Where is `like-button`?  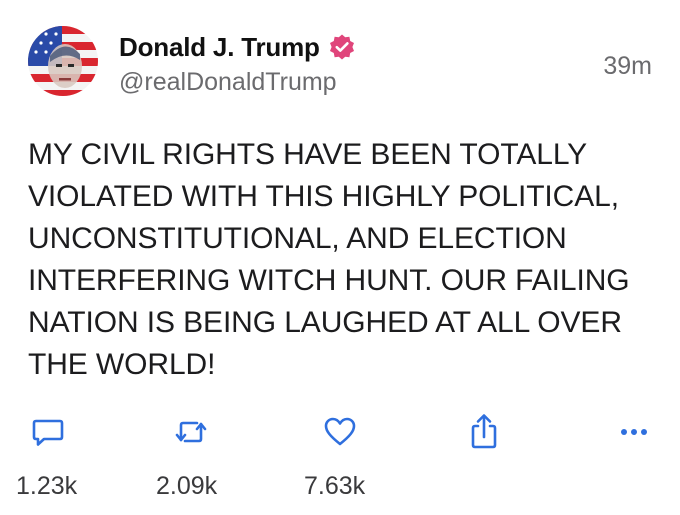
like-button is located at coordinates (340, 432).